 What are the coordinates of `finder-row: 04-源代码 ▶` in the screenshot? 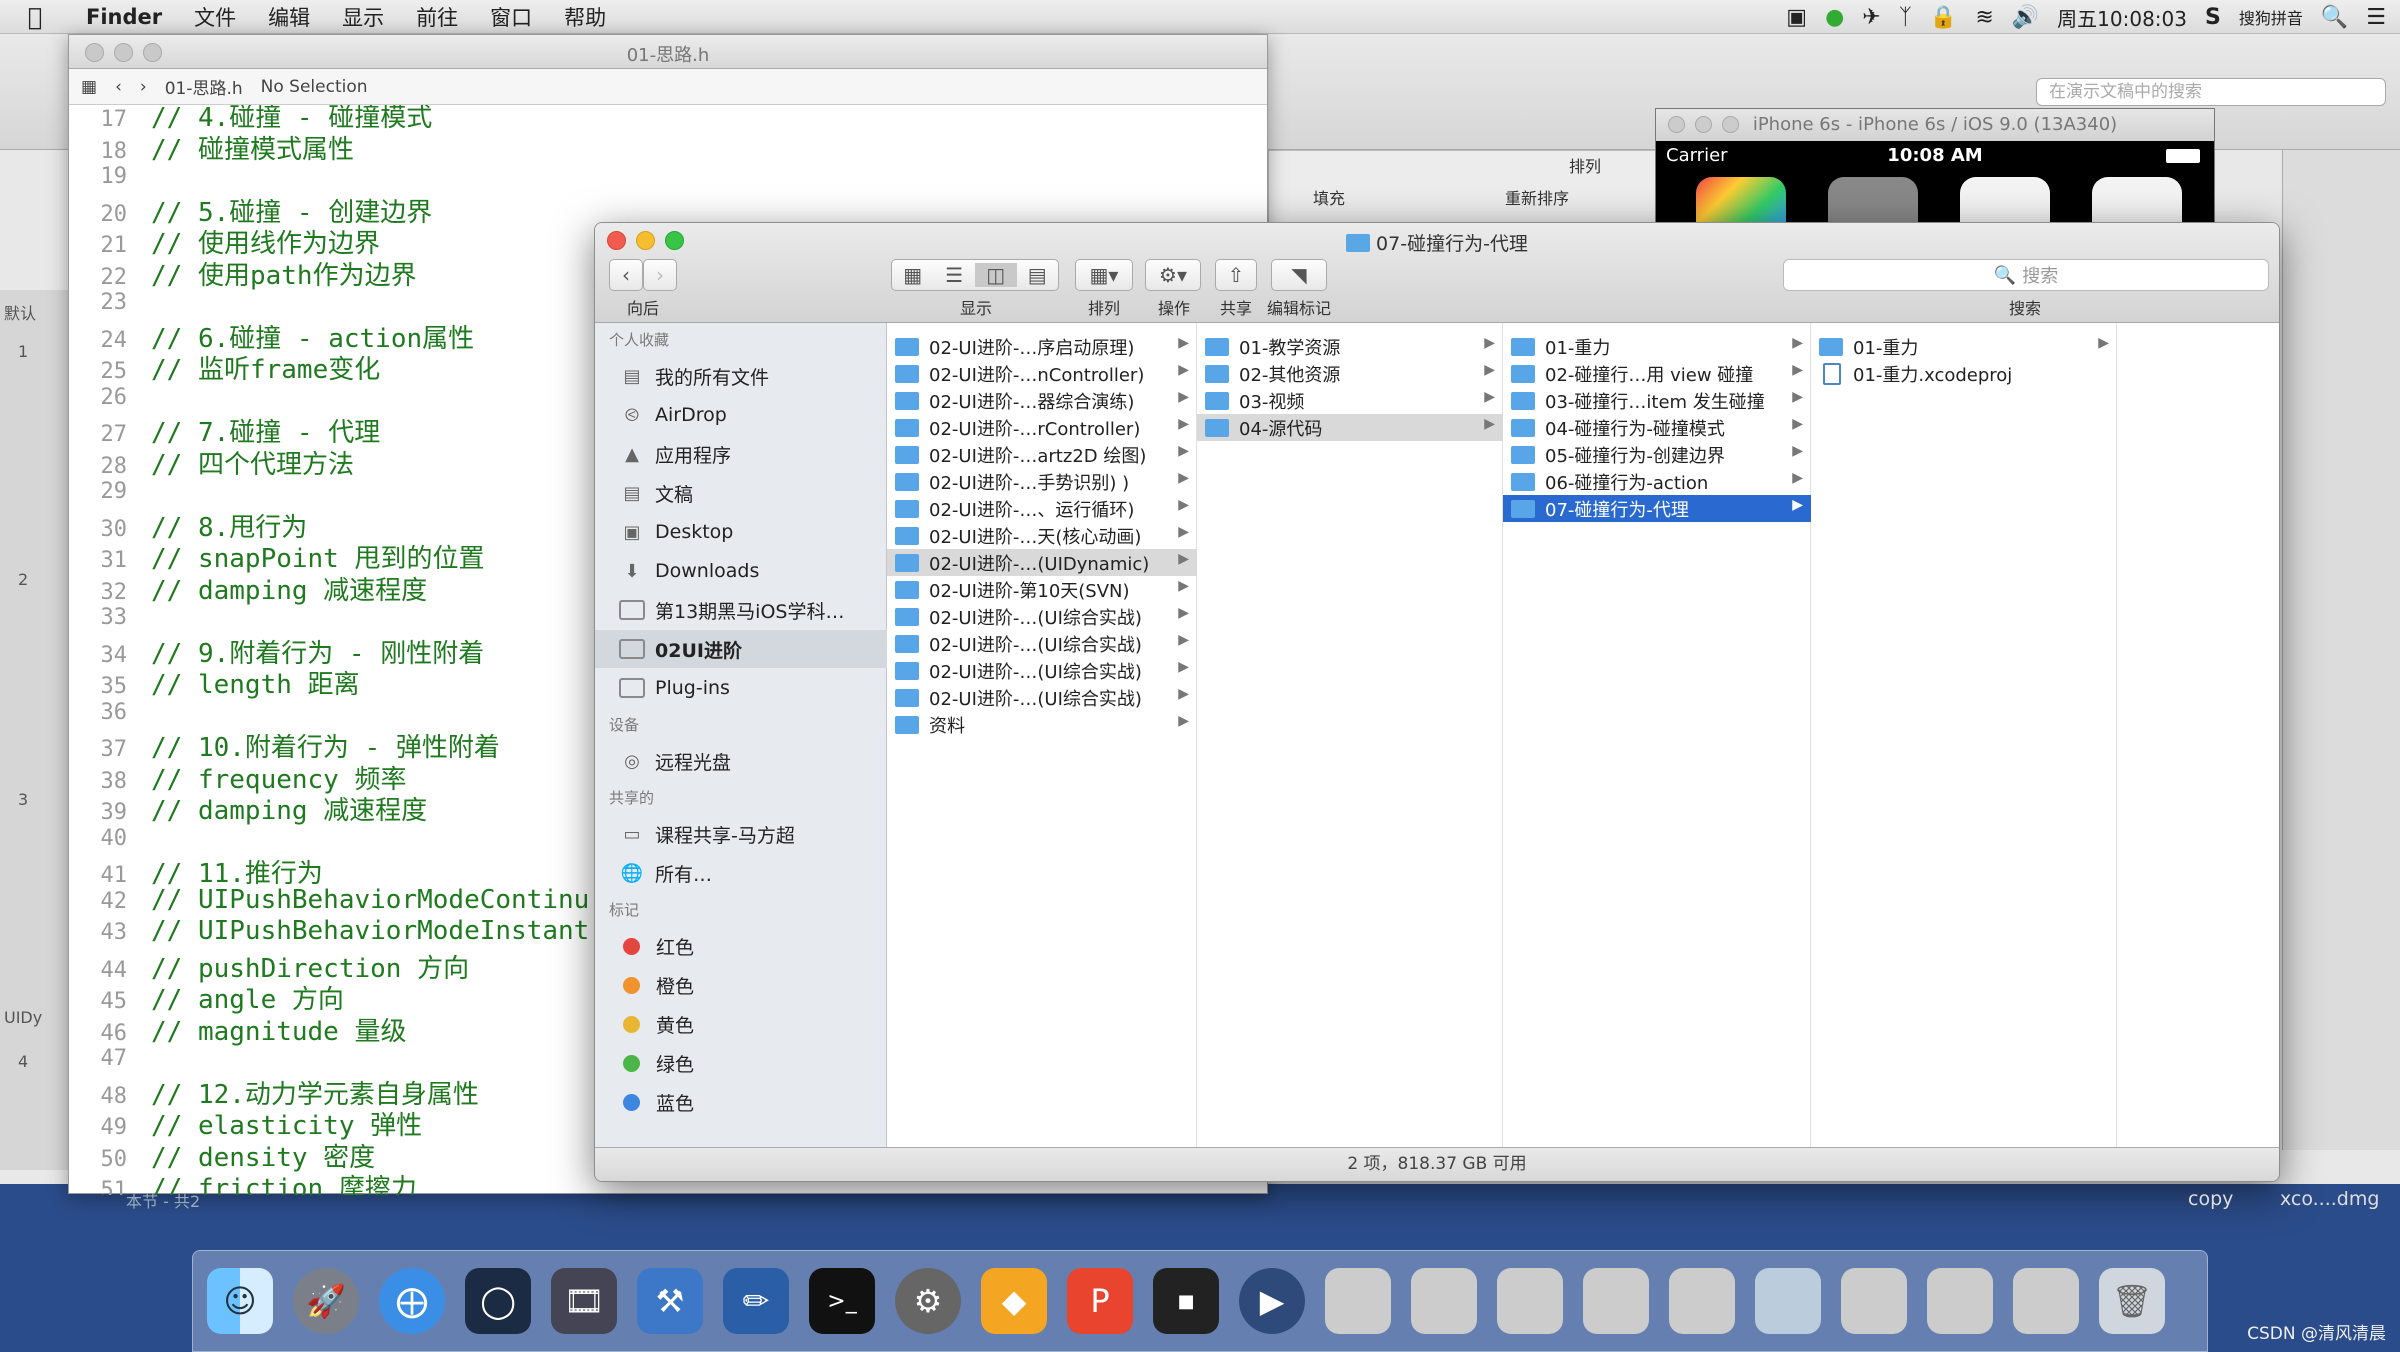 It's located at (1350, 427).